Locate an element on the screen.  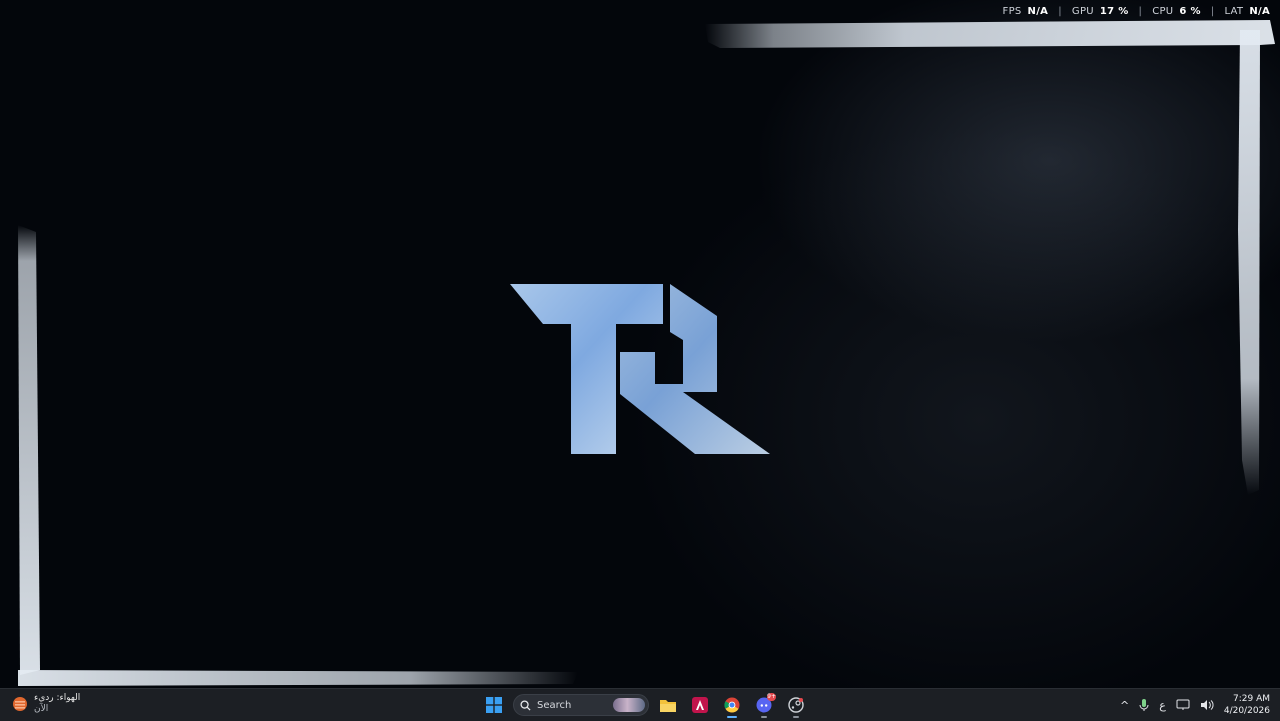
search-box: Search is located at coordinates (581, 705).